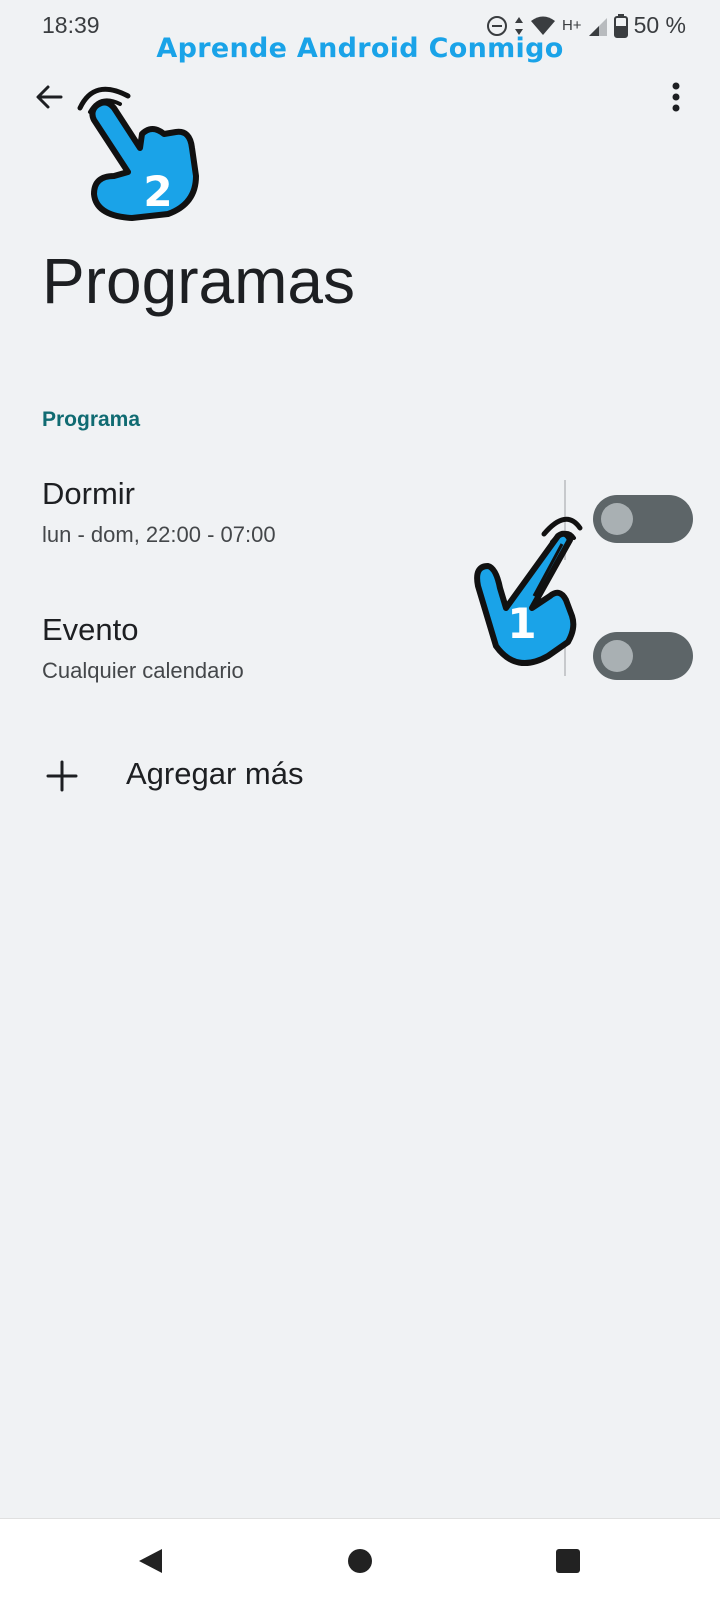  I want to click on more-options-button, so click(676, 97).